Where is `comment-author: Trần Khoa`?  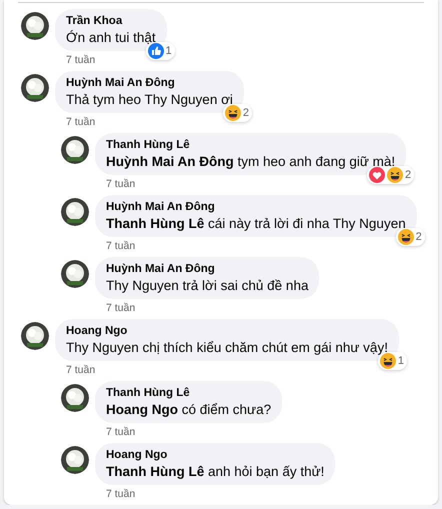 comment-author: Trần Khoa is located at coordinates (111, 21).